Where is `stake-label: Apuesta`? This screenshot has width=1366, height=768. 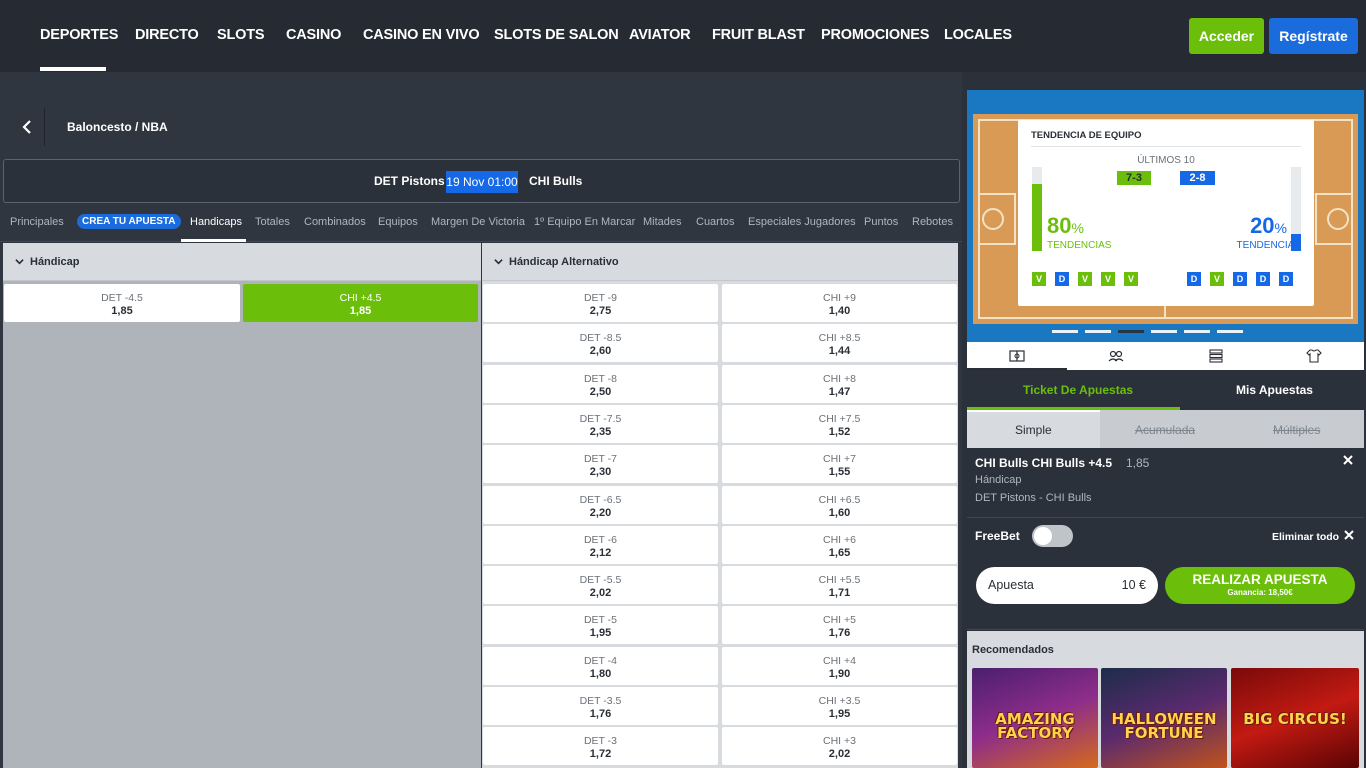
stake-label: Apuesta is located at coordinates (1011, 585).